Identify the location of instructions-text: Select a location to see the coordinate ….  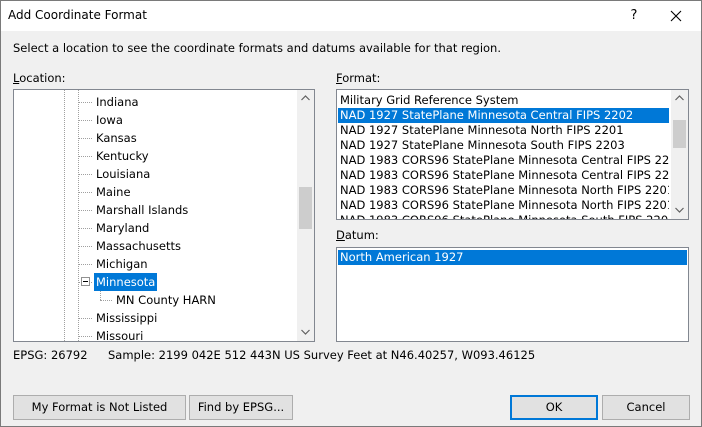
(257, 48).